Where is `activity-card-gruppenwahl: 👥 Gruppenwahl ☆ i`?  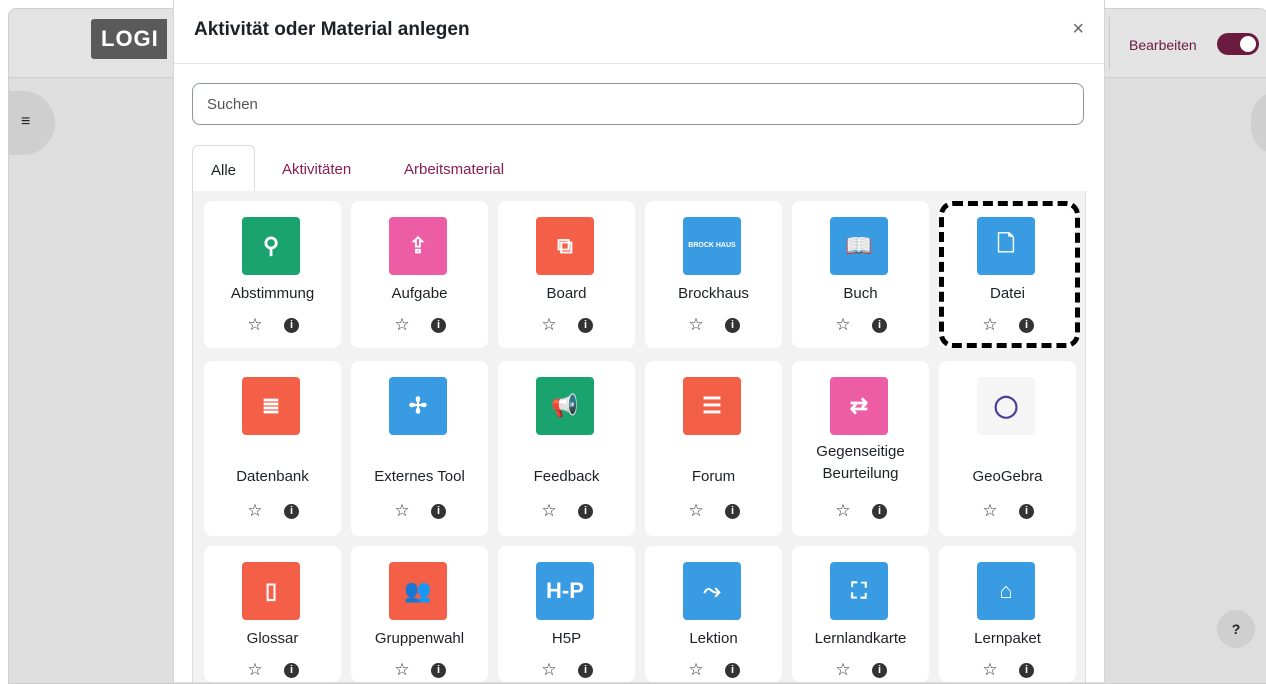
activity-card-gruppenwahl: 👥 Gruppenwahl ☆ i is located at coordinates (419, 614).